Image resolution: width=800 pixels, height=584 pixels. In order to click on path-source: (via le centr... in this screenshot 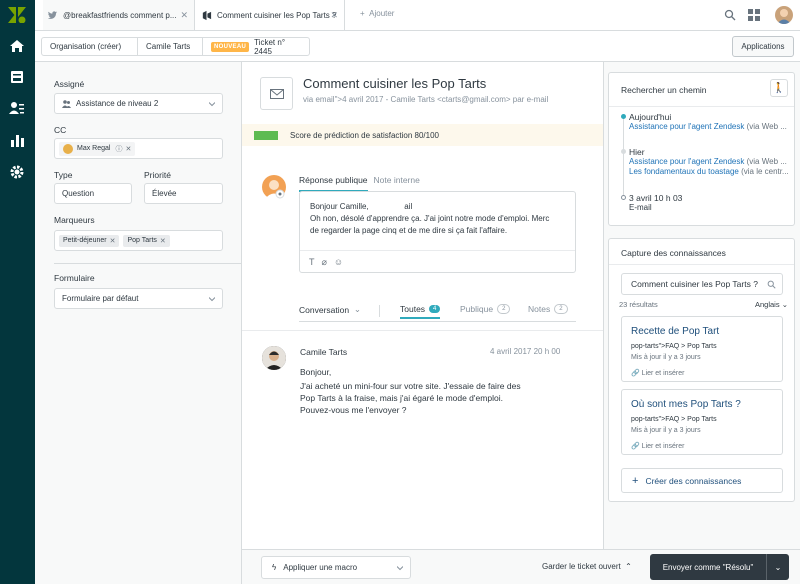, I will do `click(763, 171)`.